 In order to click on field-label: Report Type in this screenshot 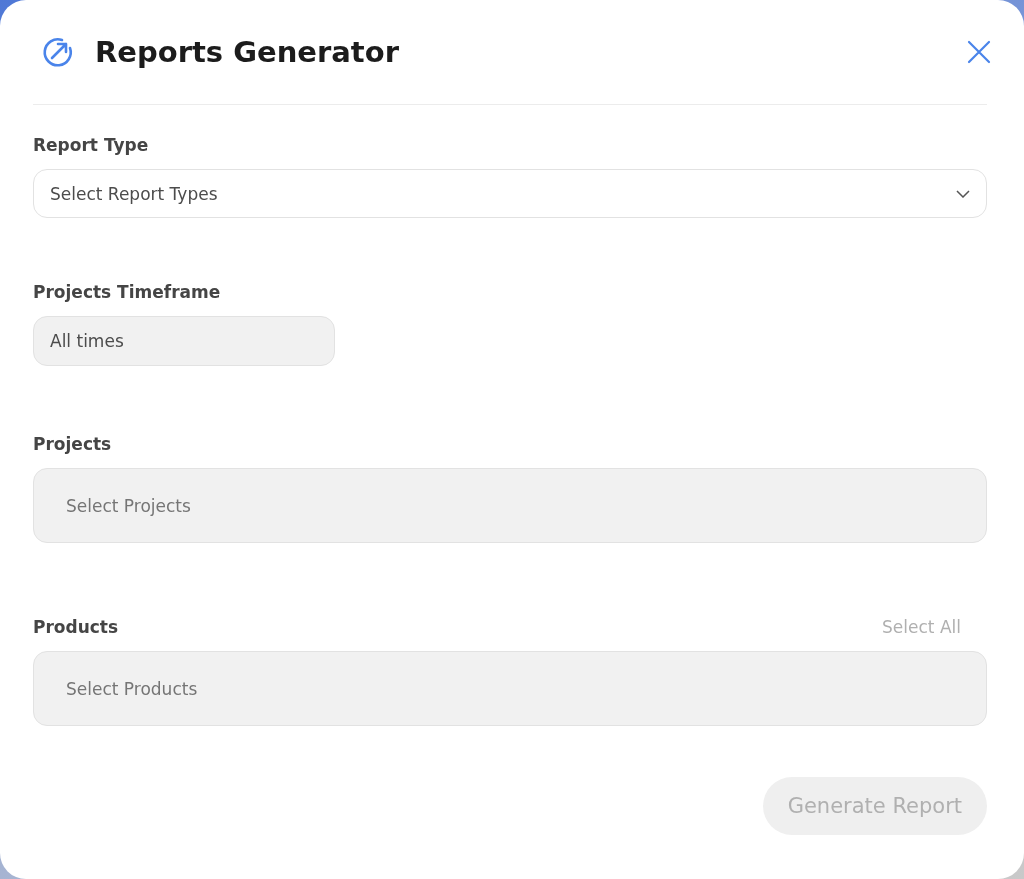, I will do `click(91, 145)`.